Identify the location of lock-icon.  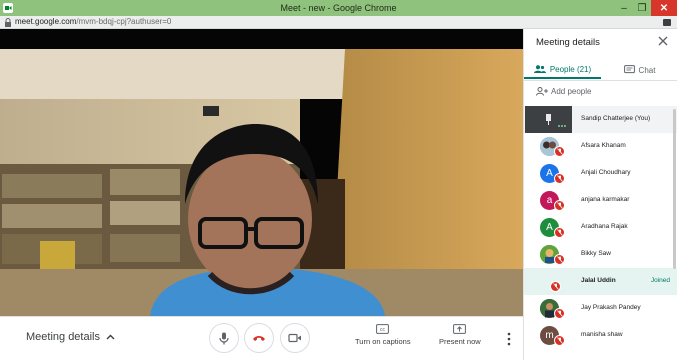
(8, 22).